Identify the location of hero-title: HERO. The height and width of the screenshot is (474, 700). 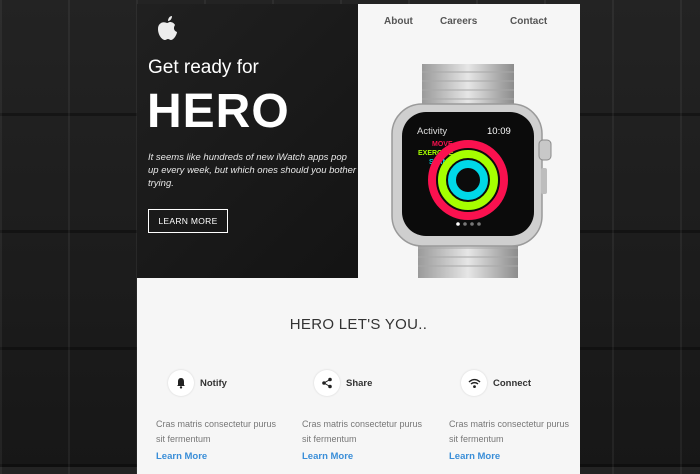
(218, 111).